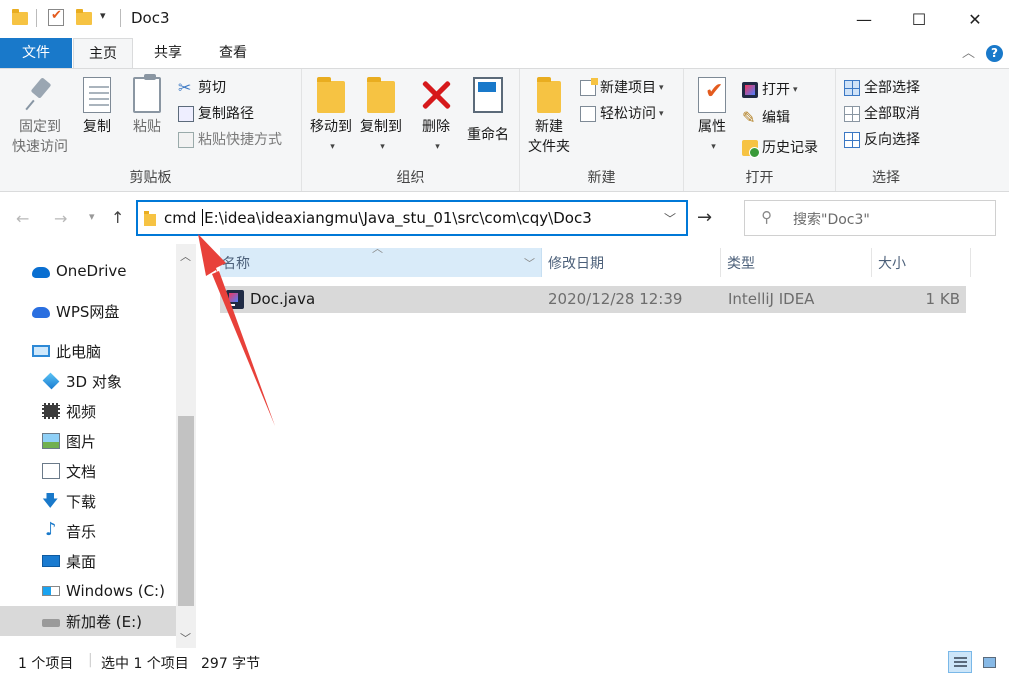 This screenshot has height=677, width=1009. Describe the element at coordinates (51, 441) in the screenshot. I see `pictures-icon` at that location.